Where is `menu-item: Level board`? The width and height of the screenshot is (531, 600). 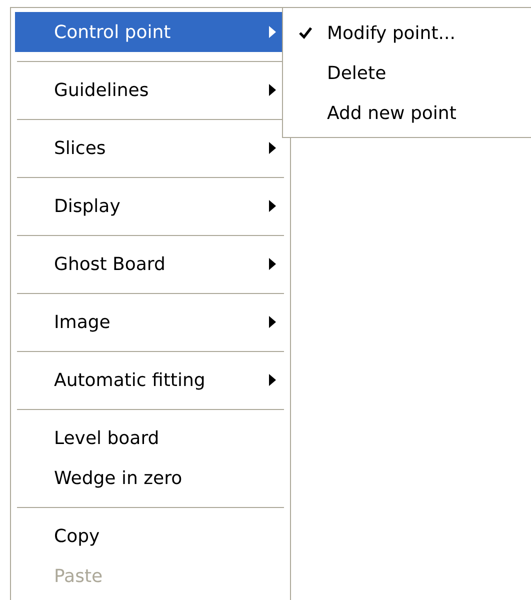
menu-item: Level board is located at coordinates (150, 438).